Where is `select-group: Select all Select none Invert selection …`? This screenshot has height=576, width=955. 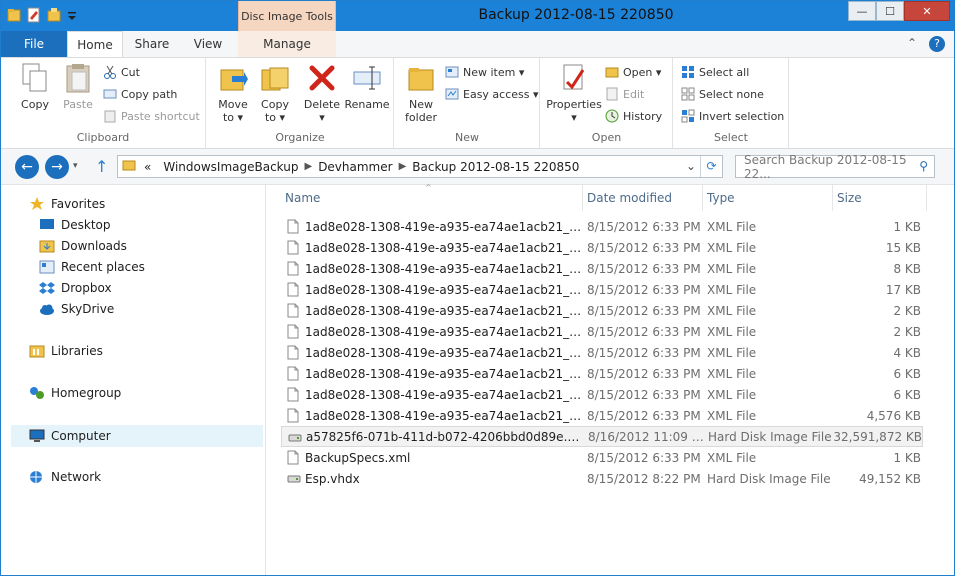
select-group: Select all Select none Invert selection … is located at coordinates (731, 103).